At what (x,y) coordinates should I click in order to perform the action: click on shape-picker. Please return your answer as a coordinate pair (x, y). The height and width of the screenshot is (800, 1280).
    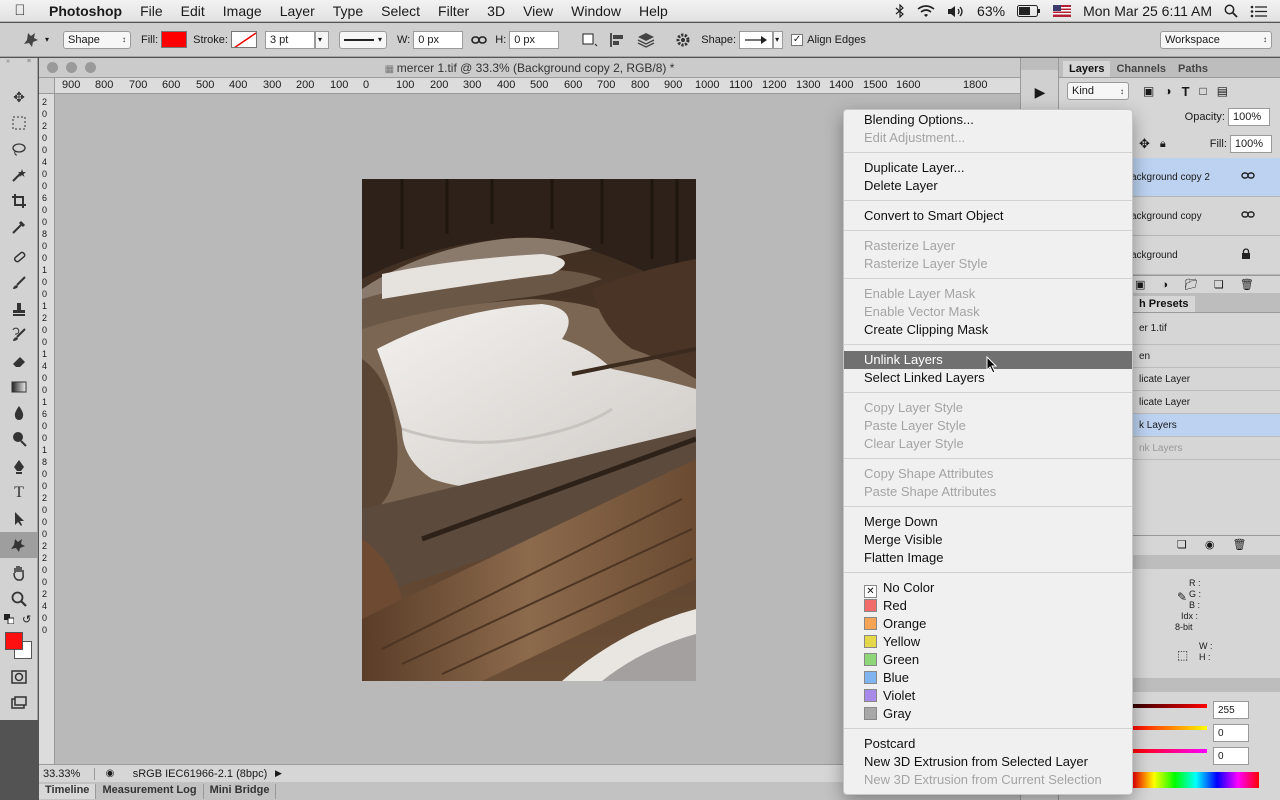
    Looking at the image, I should click on (756, 39).